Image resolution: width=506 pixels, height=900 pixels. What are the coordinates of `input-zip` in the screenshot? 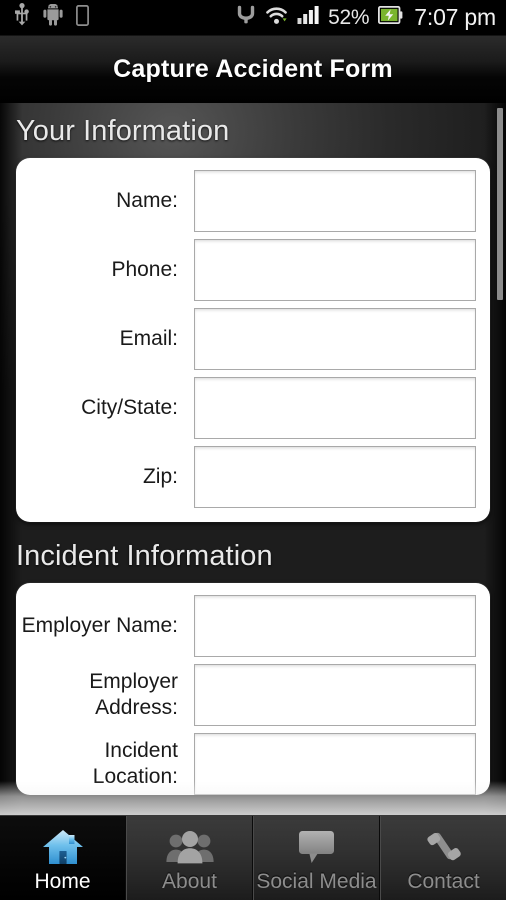 It's located at (335, 477).